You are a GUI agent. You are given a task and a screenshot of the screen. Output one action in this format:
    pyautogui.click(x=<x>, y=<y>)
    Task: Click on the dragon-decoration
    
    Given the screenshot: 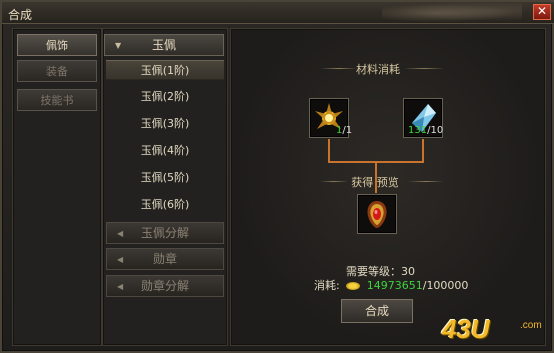 What is the action you would take?
    pyautogui.click(x=452, y=13)
    